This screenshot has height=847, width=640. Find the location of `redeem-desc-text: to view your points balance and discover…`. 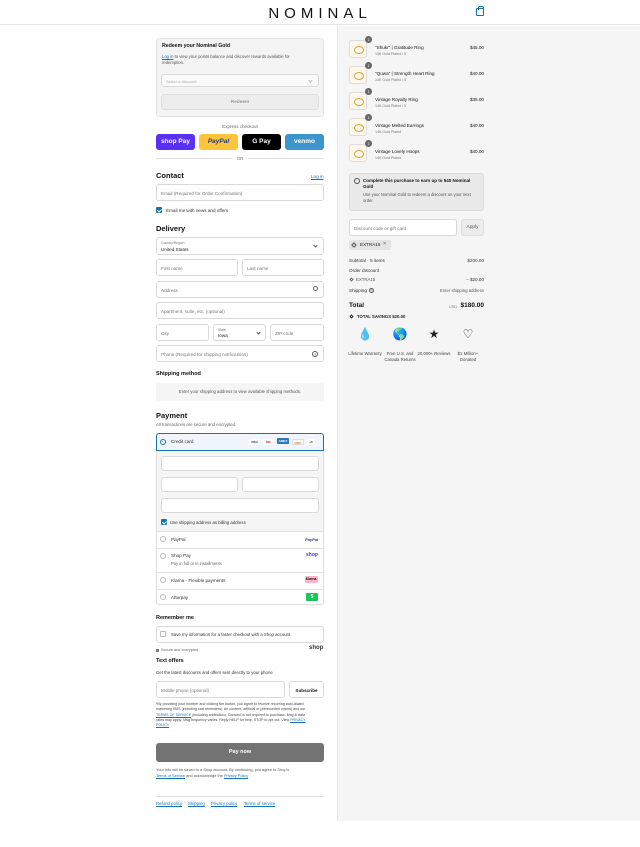

redeem-desc-text: to view your points balance and discover… is located at coordinates (226, 59).